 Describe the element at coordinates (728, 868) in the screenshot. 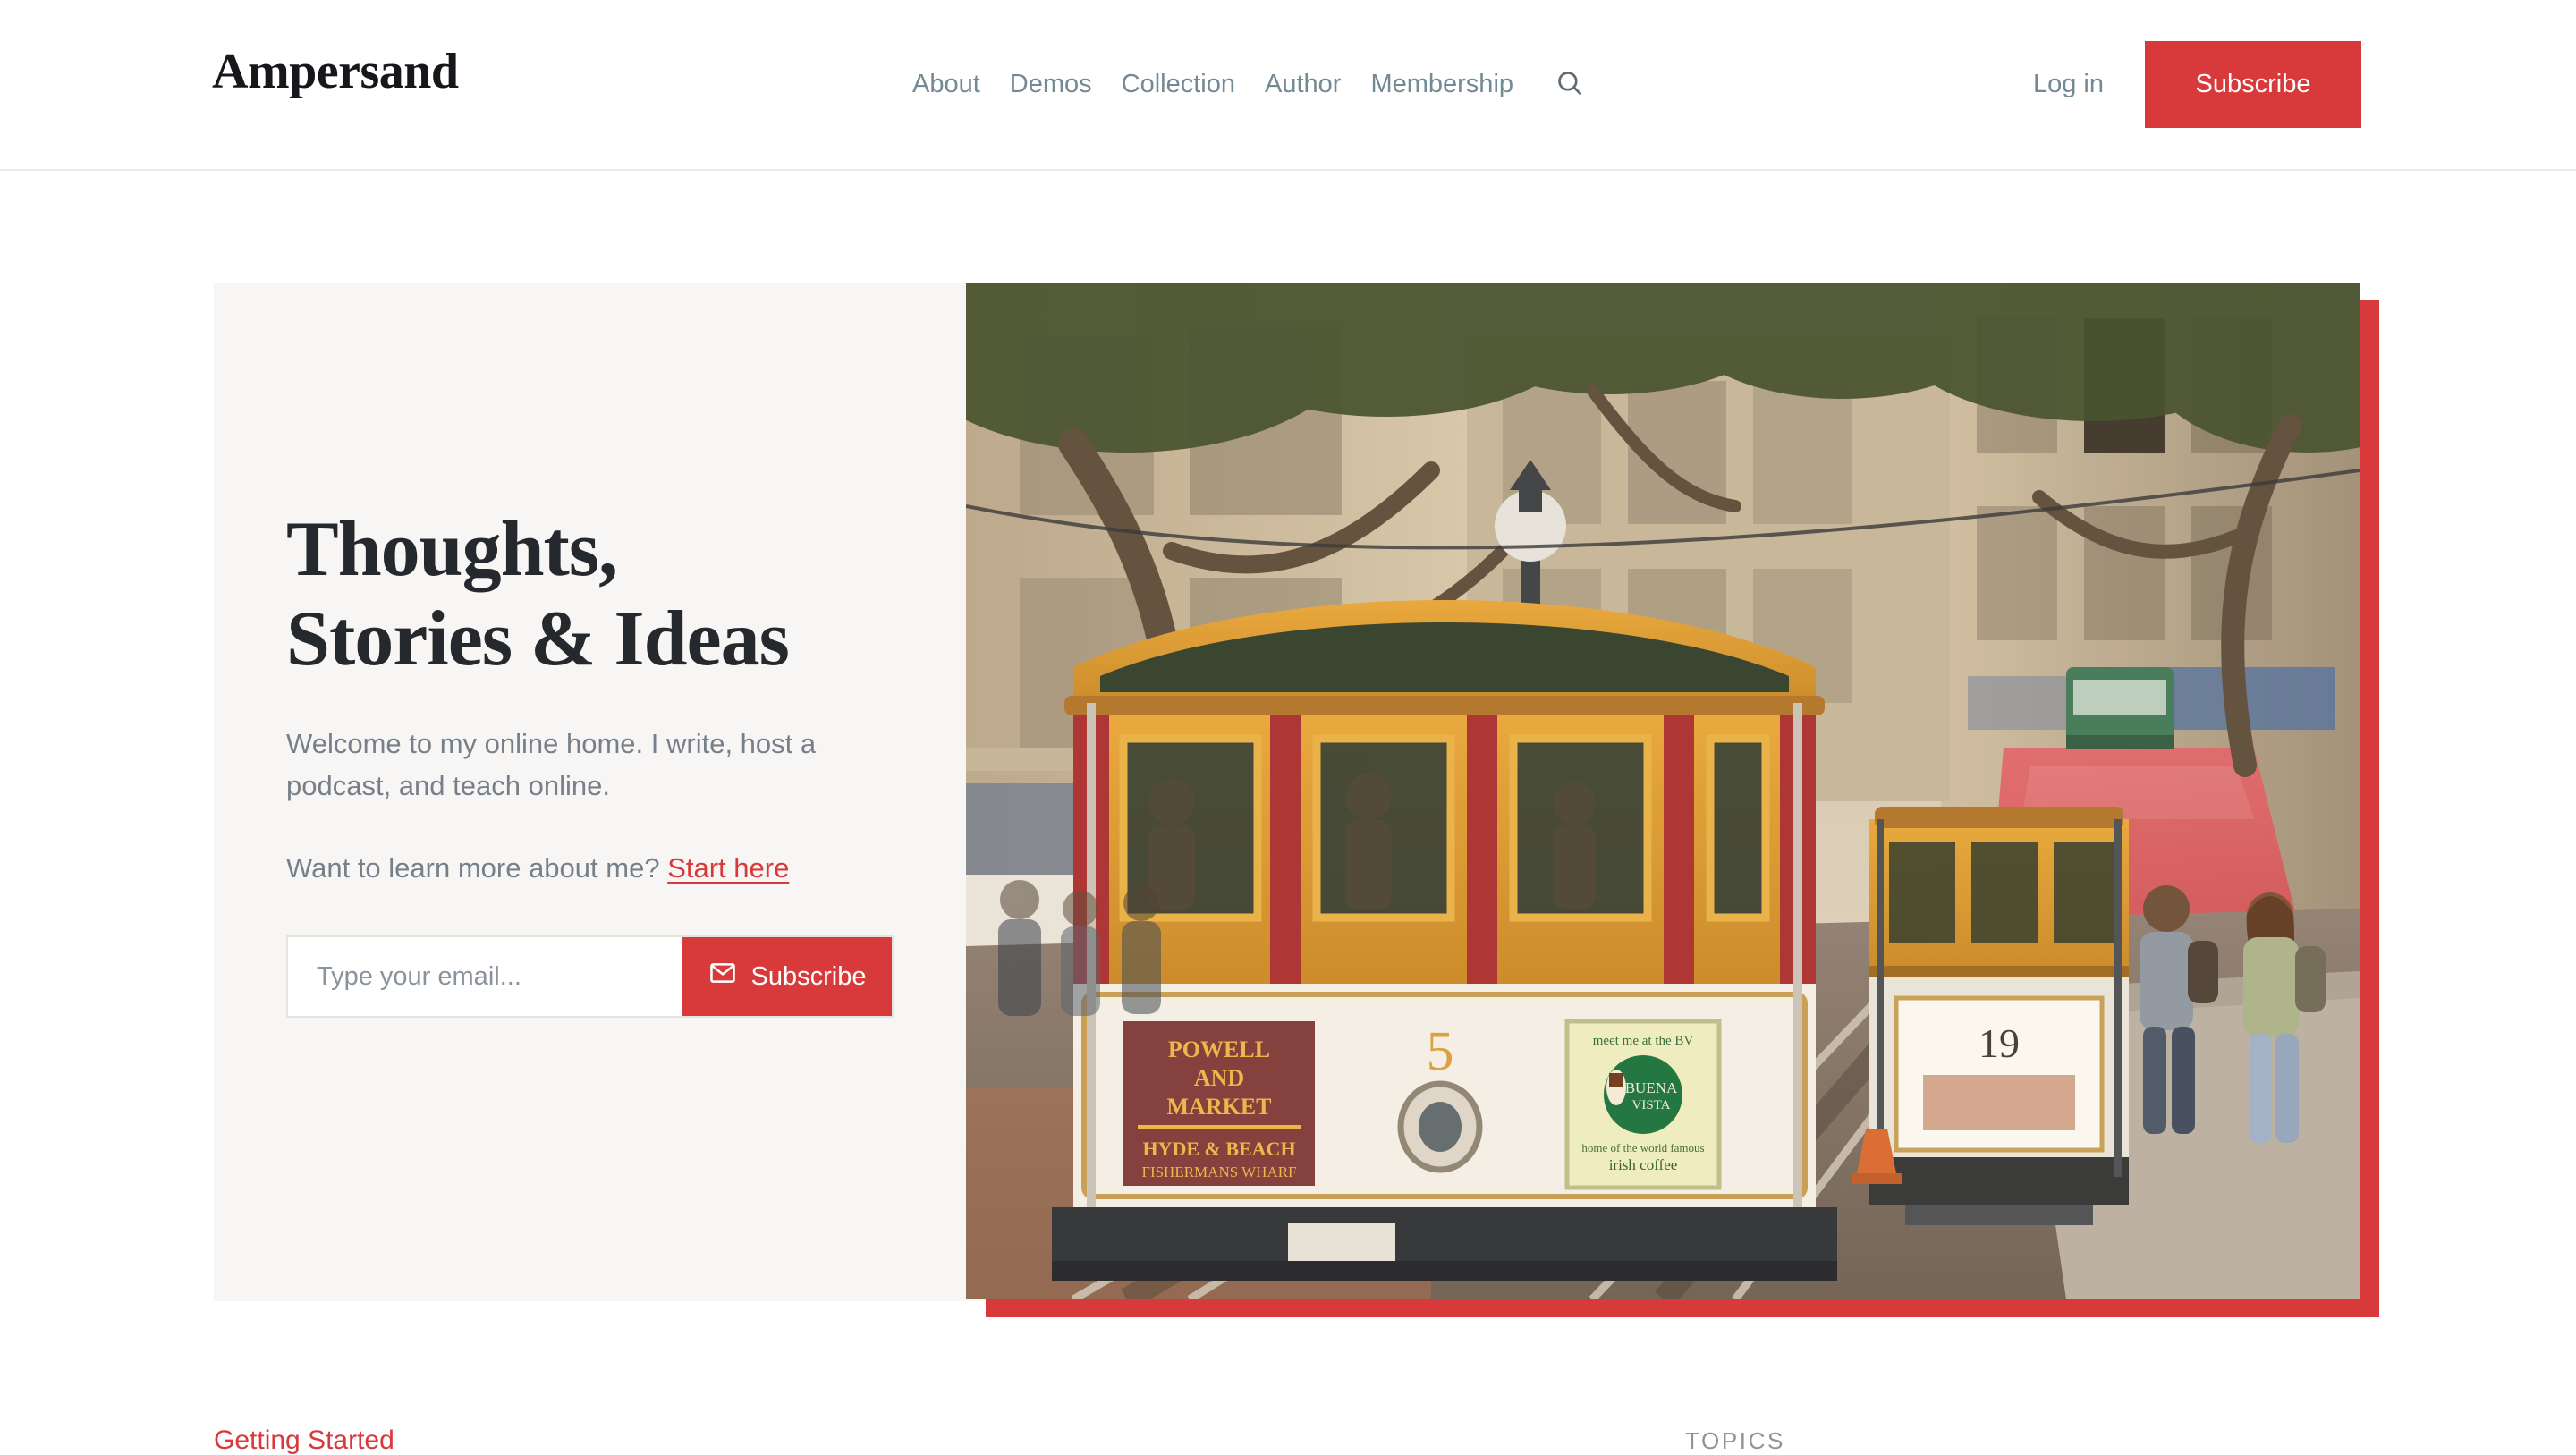

I see `start-here-link: Start here` at that location.